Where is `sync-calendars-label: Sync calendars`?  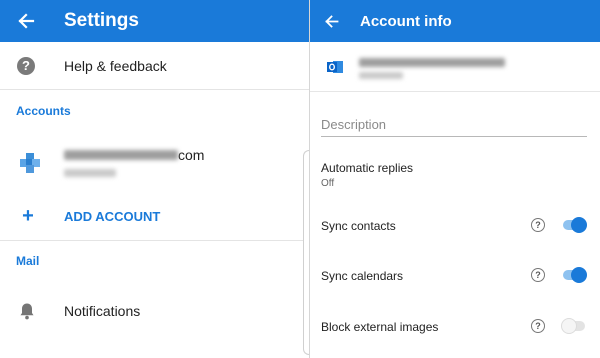 sync-calendars-label: Sync calendars is located at coordinates (362, 276).